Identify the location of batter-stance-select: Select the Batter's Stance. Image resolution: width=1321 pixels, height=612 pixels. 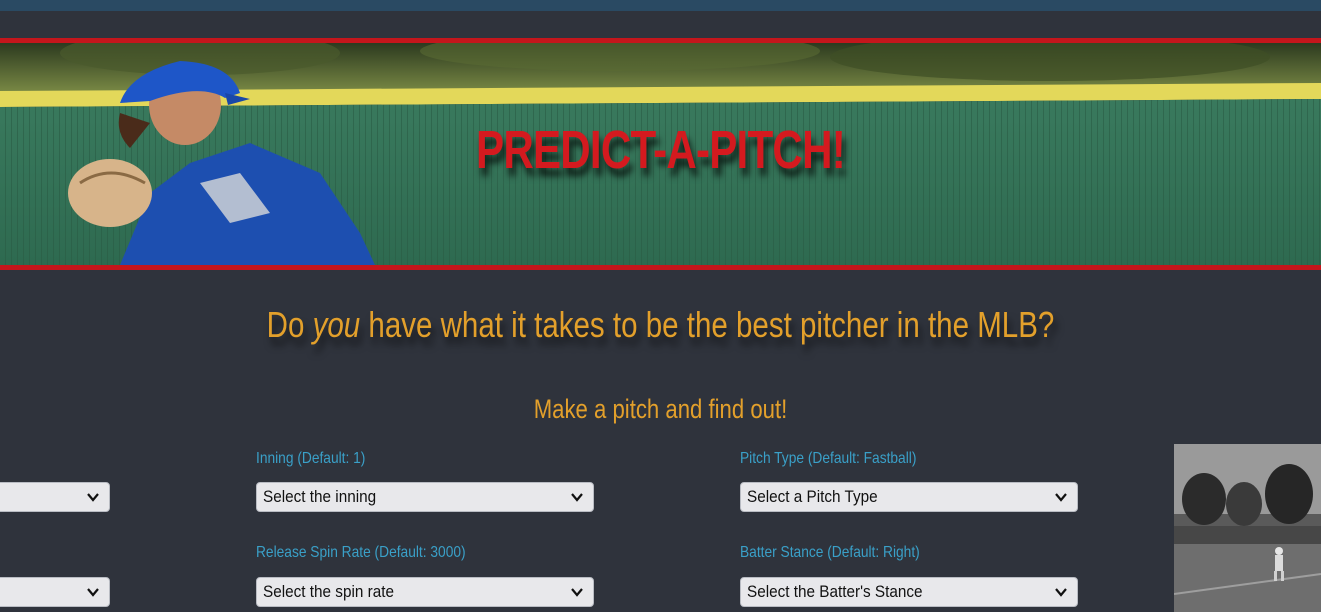
(909, 592).